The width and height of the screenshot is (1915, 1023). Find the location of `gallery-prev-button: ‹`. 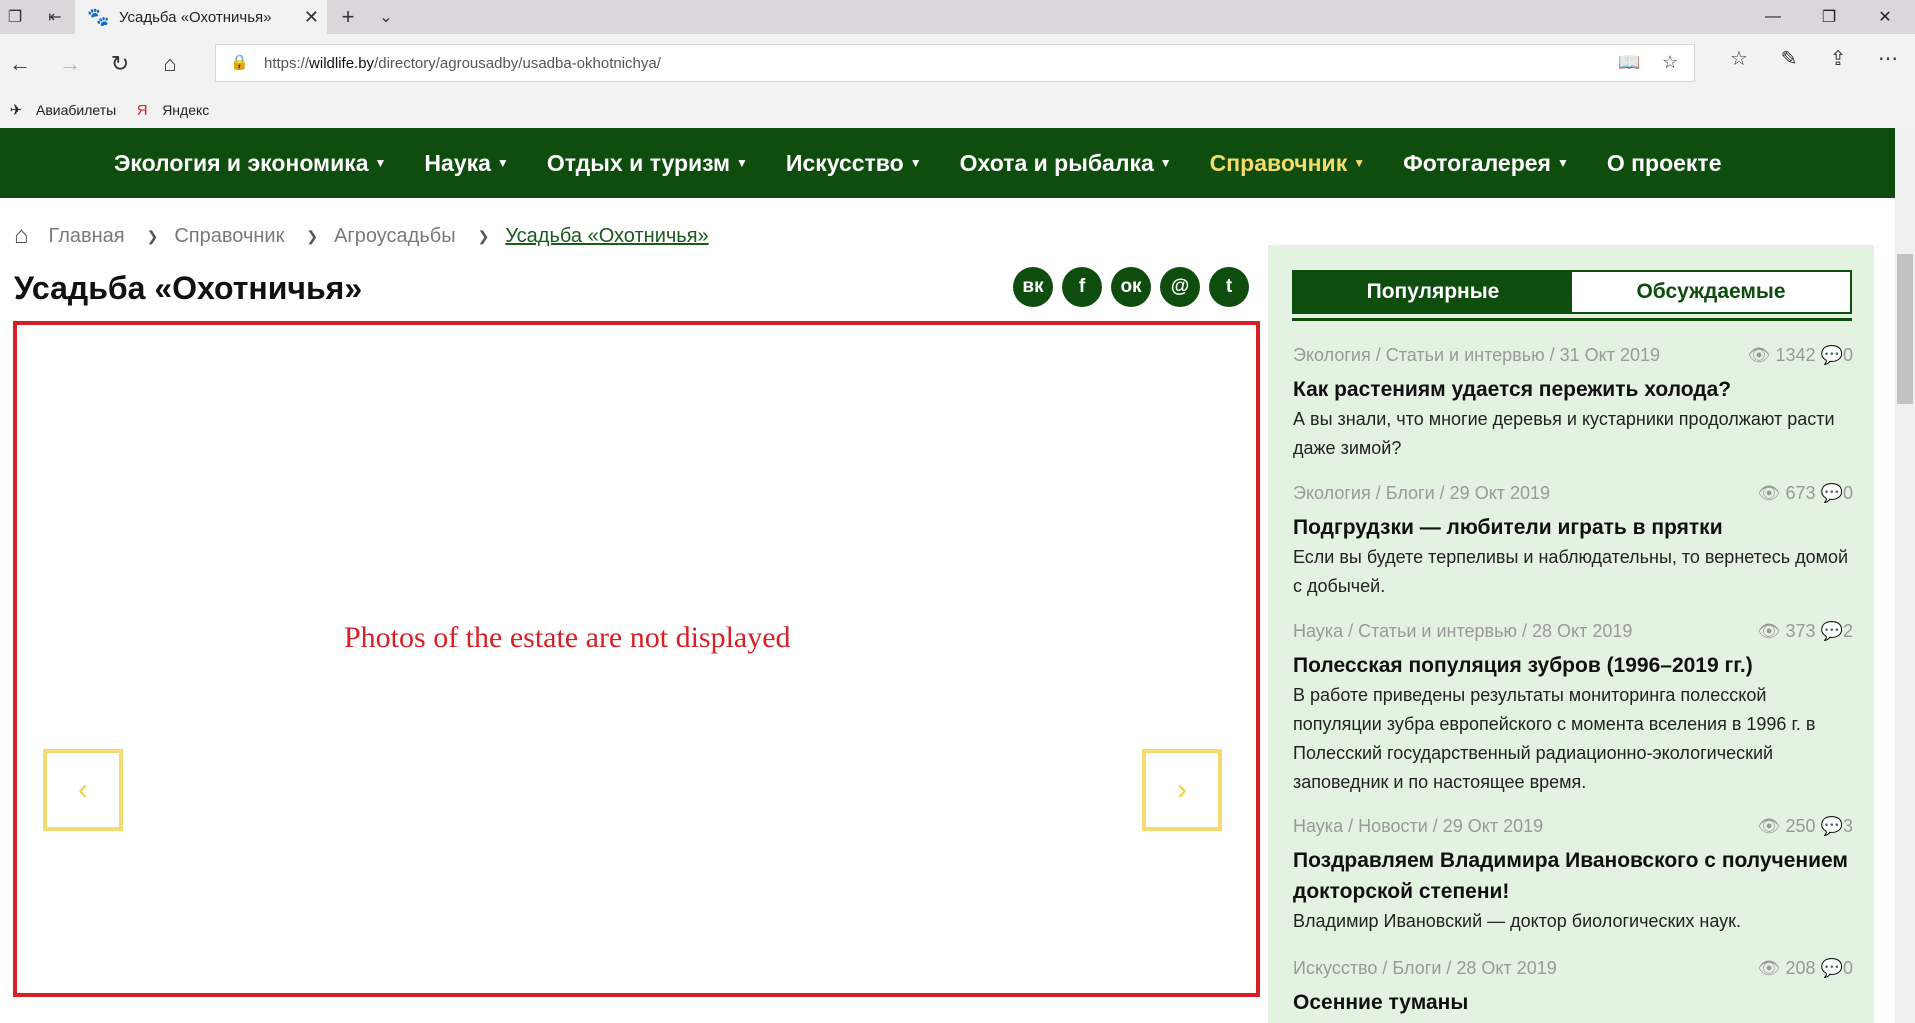

gallery-prev-button: ‹ is located at coordinates (83, 790).